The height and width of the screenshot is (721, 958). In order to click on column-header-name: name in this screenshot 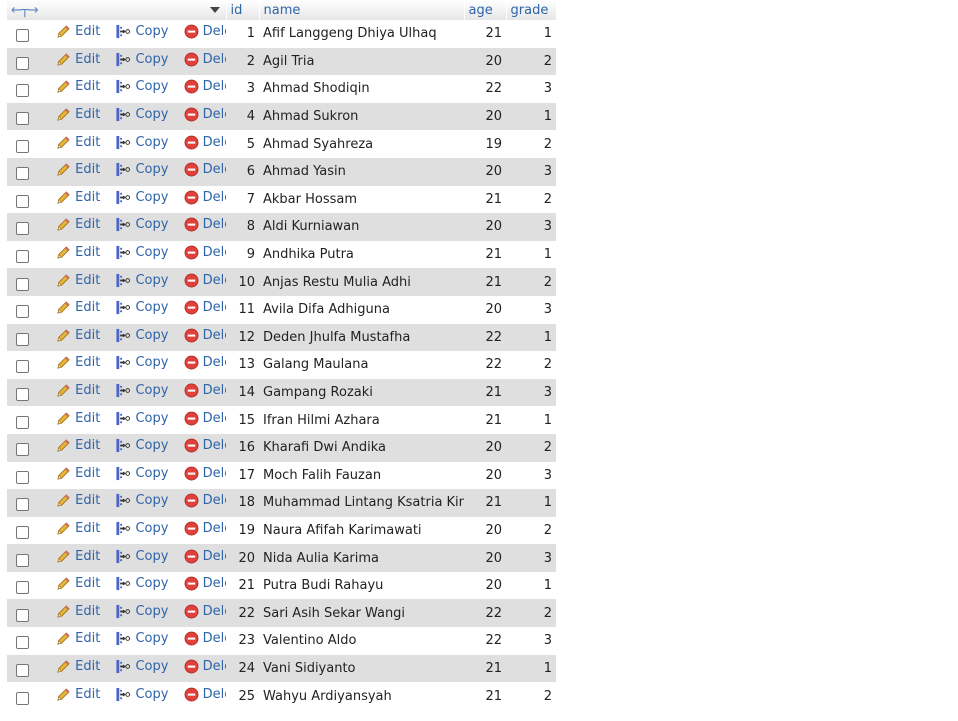, I will do `click(362, 10)`.